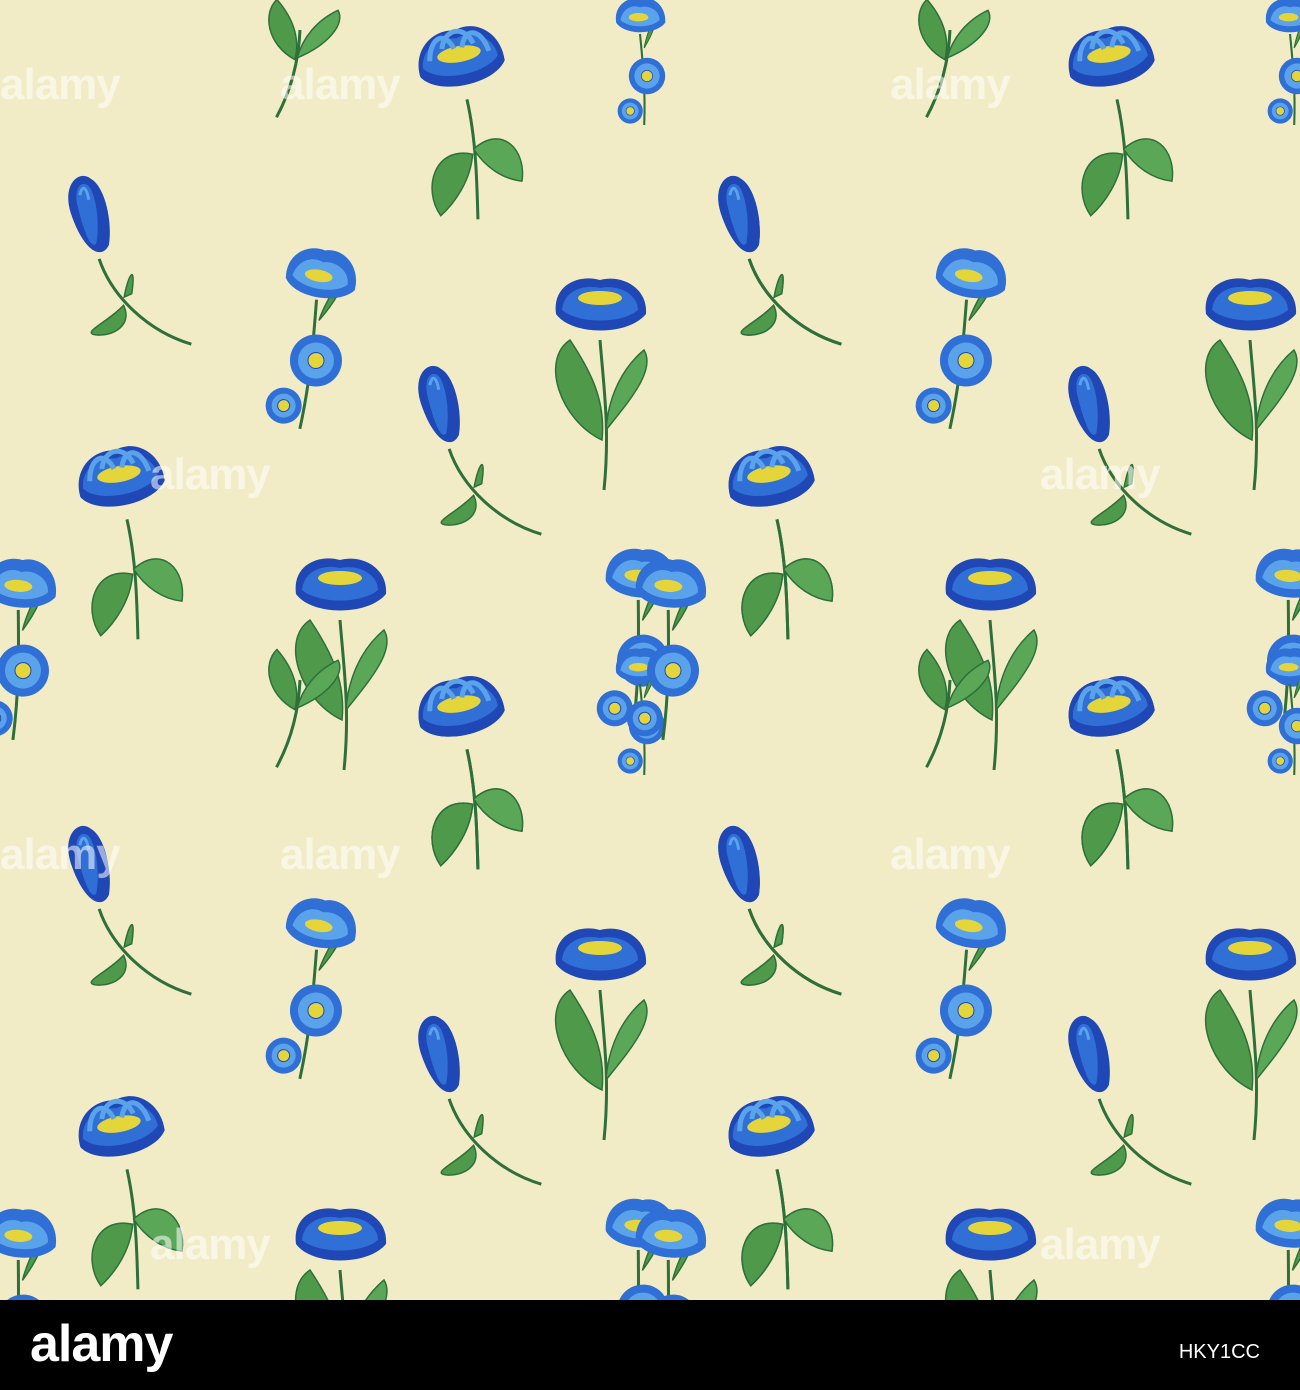  I want to click on image-id-label: HKY1CC, so click(1219, 1352).